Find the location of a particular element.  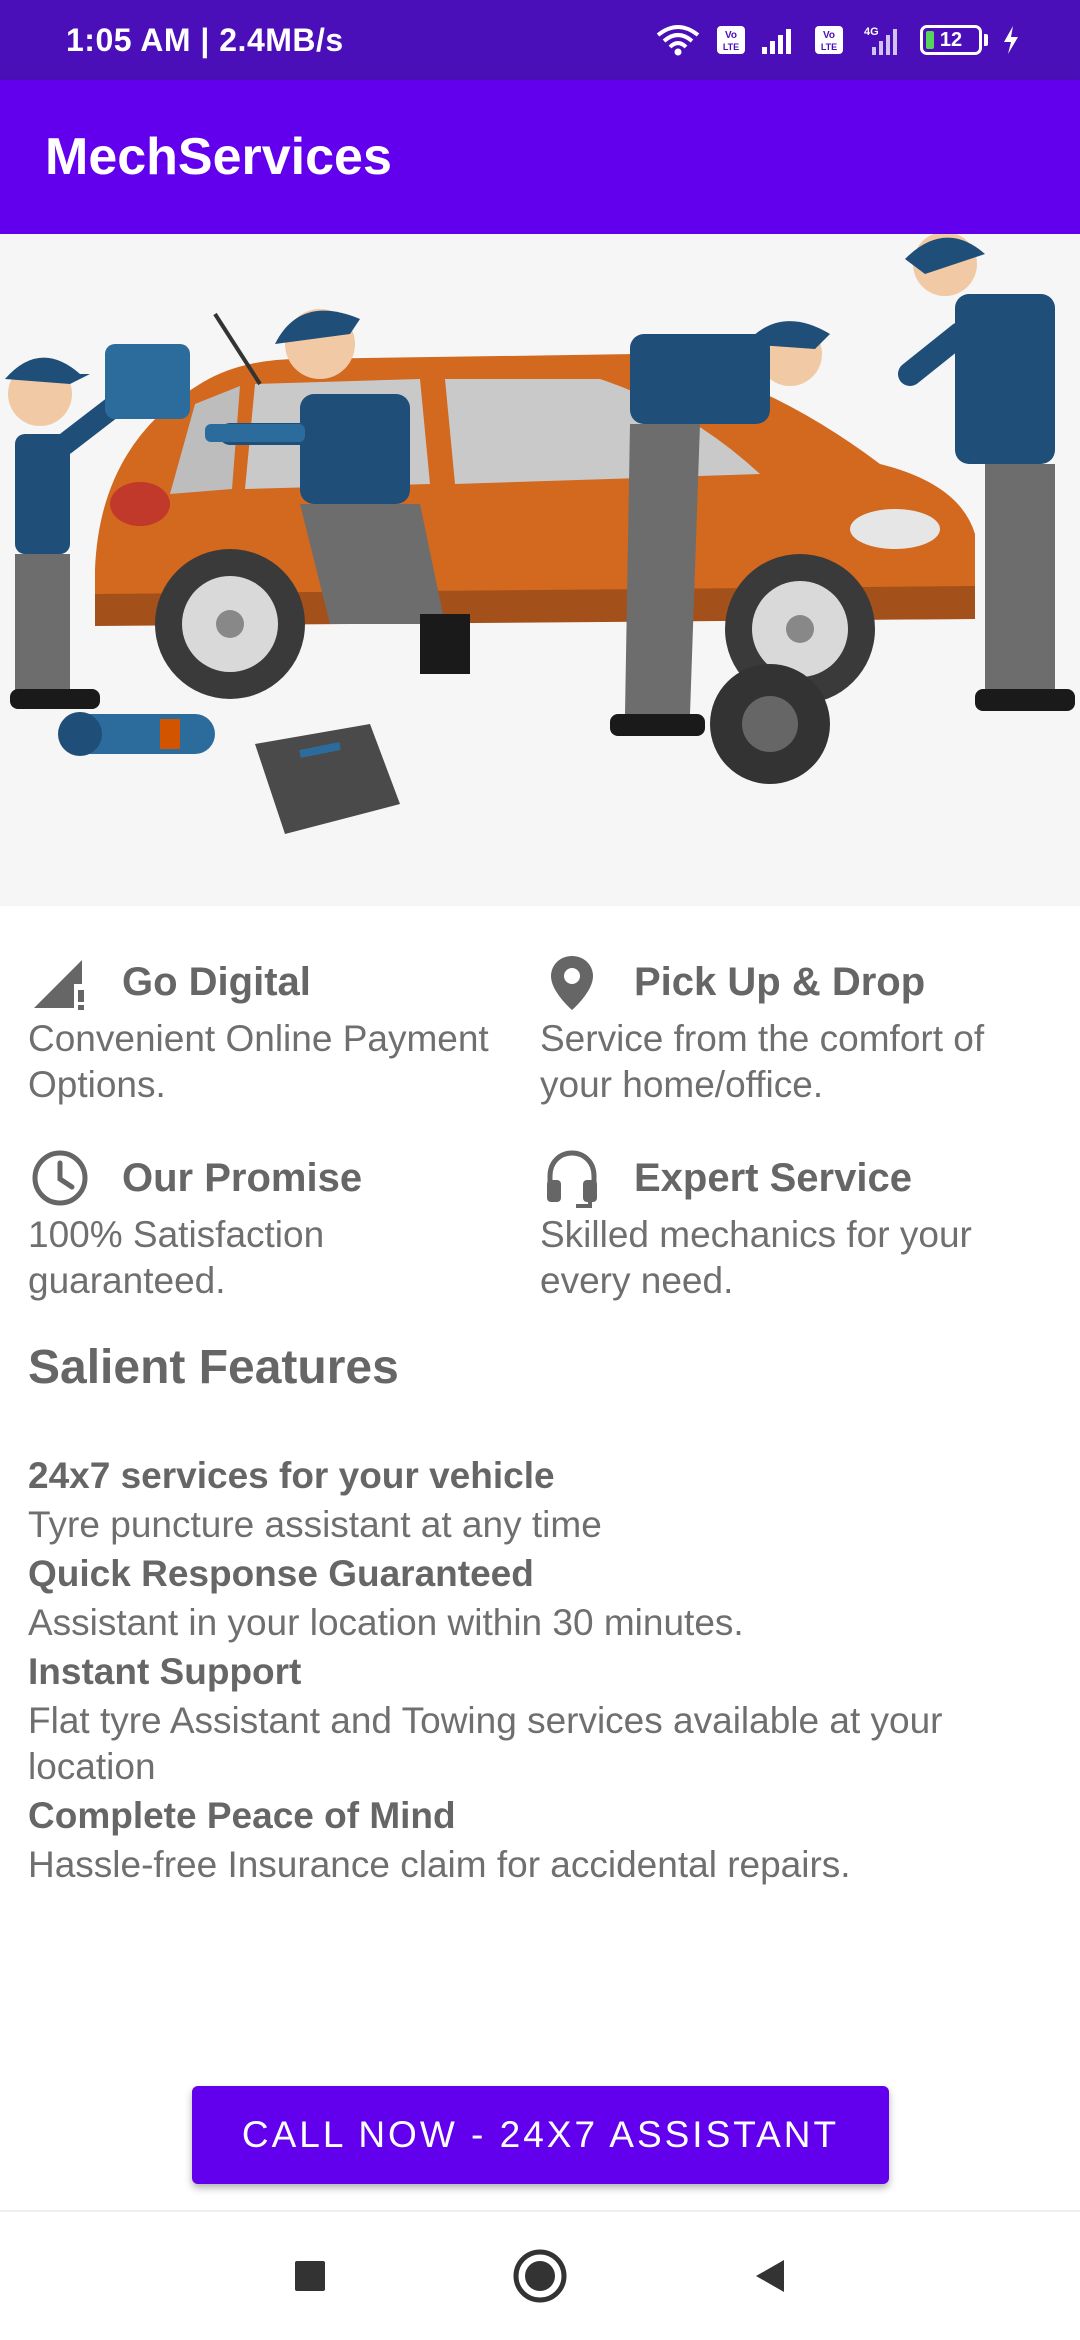

call-now-button: CALL NOW - 24X7 ASSISTANT is located at coordinates (540, 2135).